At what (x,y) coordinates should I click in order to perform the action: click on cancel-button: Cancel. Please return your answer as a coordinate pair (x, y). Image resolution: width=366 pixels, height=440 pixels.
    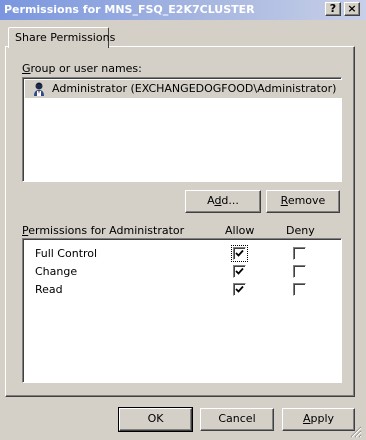
    Looking at the image, I should click on (237, 419).